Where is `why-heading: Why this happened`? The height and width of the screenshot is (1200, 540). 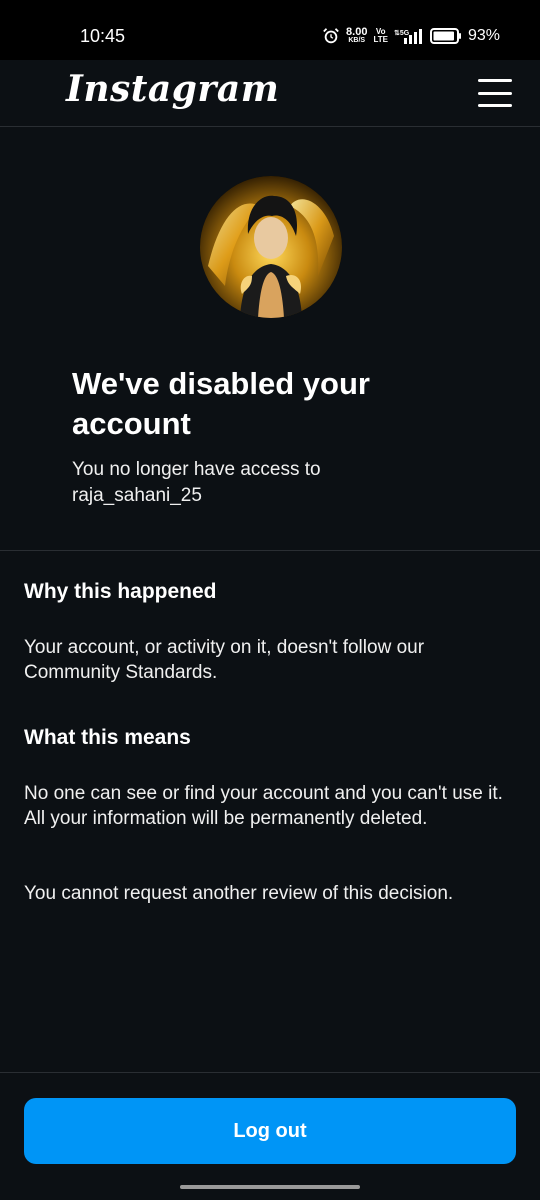 why-heading: Why this happened is located at coordinates (120, 591).